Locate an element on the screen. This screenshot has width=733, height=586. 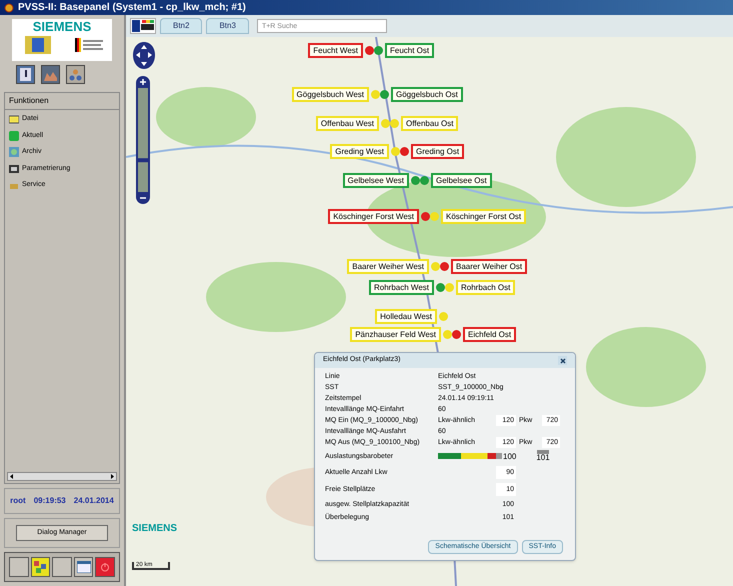
window-icon is located at coordinates (83, 567).